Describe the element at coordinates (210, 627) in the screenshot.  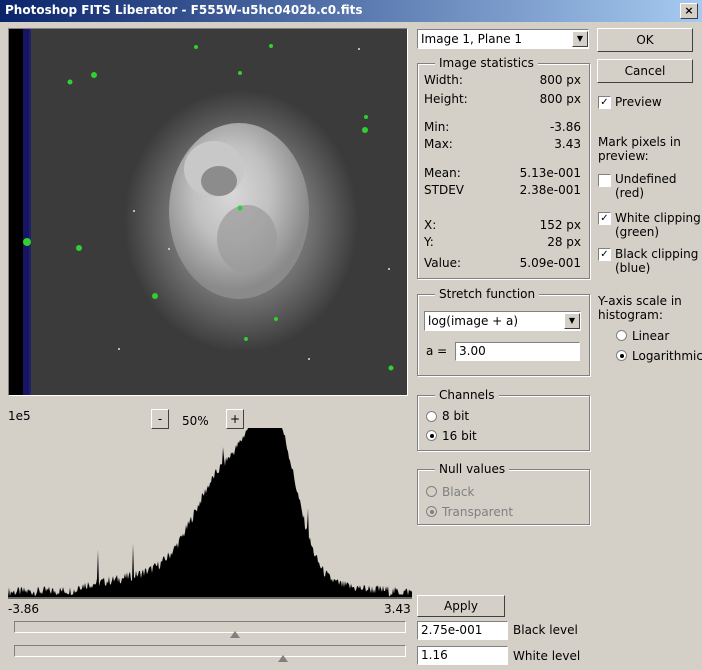
I see `black-level-slider` at that location.